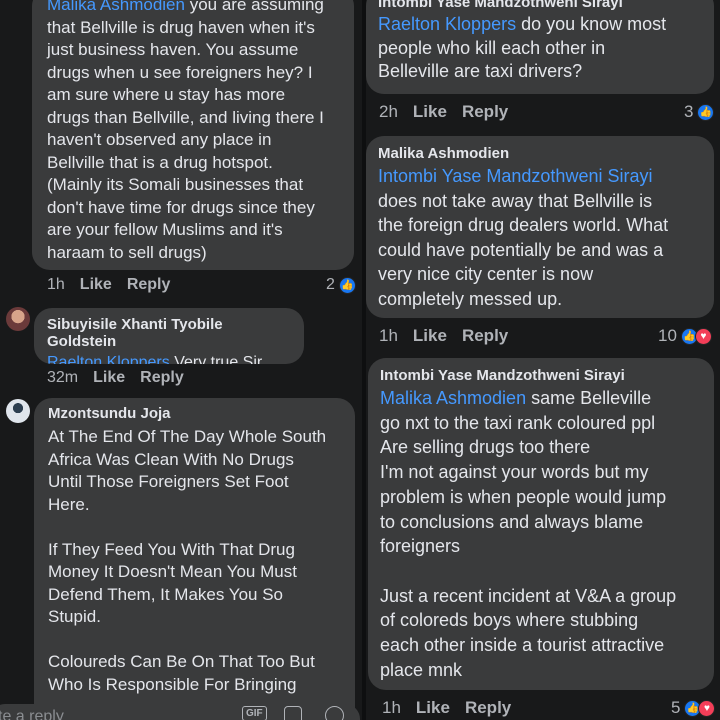  I want to click on reply-placeholder: te a reply, so click(32, 714).